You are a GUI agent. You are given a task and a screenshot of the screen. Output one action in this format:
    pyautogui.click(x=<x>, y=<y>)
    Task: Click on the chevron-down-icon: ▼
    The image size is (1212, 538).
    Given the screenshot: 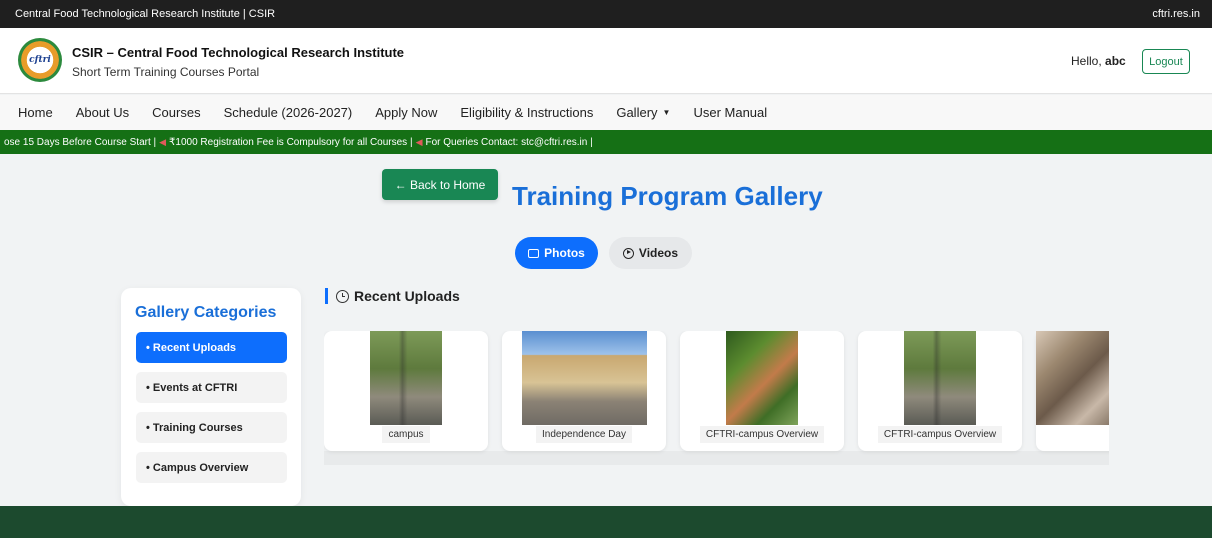 What is the action you would take?
    pyautogui.click(x=666, y=112)
    